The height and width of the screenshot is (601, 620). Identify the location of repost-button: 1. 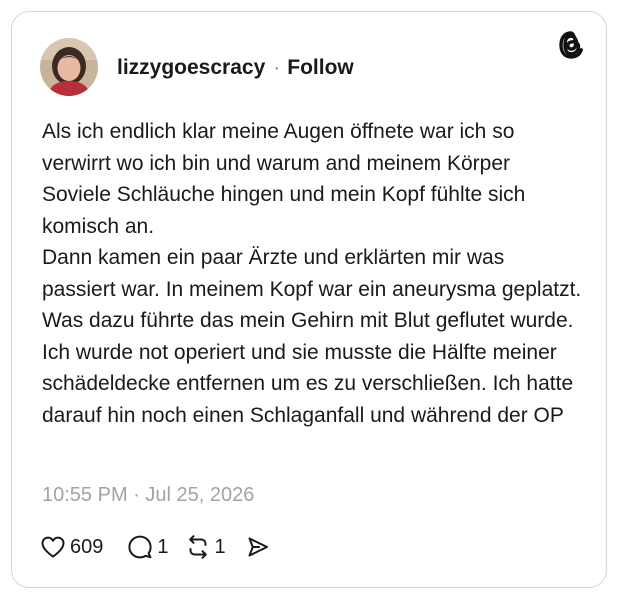
(205, 547).